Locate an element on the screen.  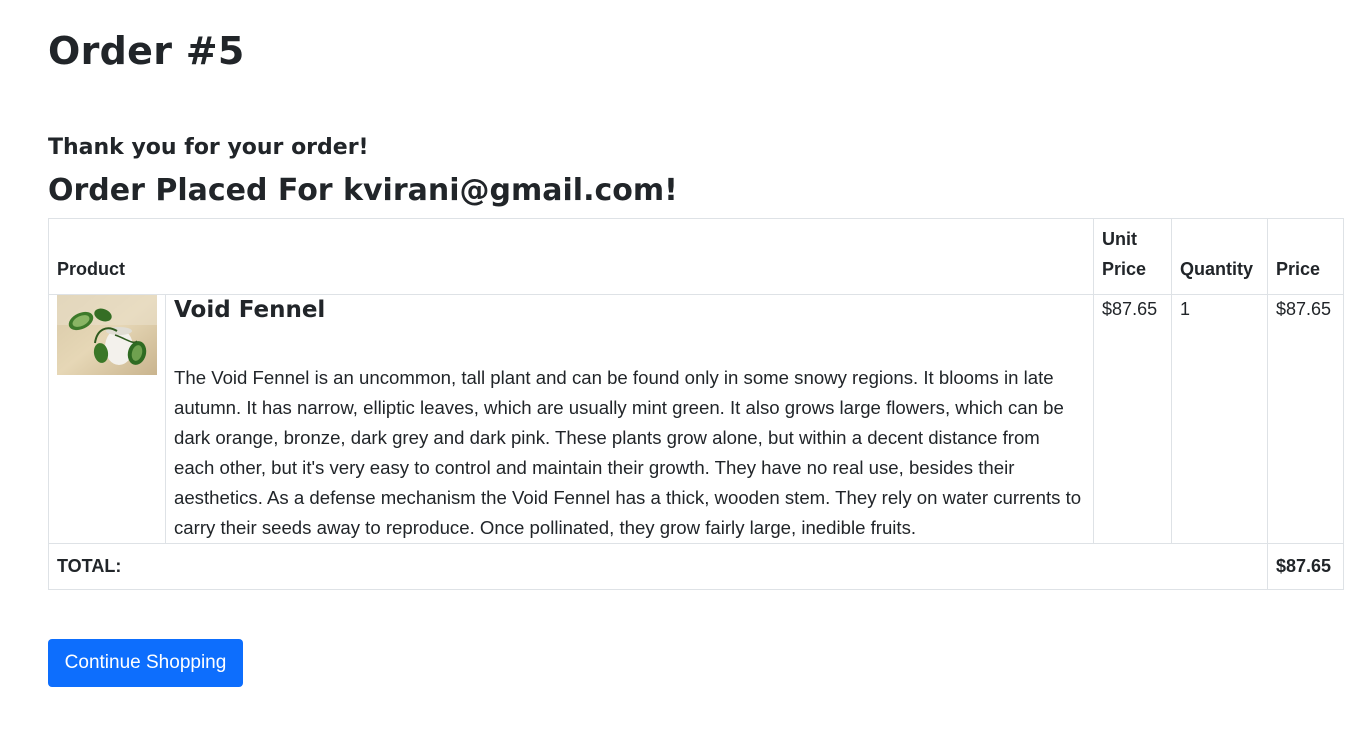
total-row: TOTAL: $87.65 is located at coordinates (696, 566).